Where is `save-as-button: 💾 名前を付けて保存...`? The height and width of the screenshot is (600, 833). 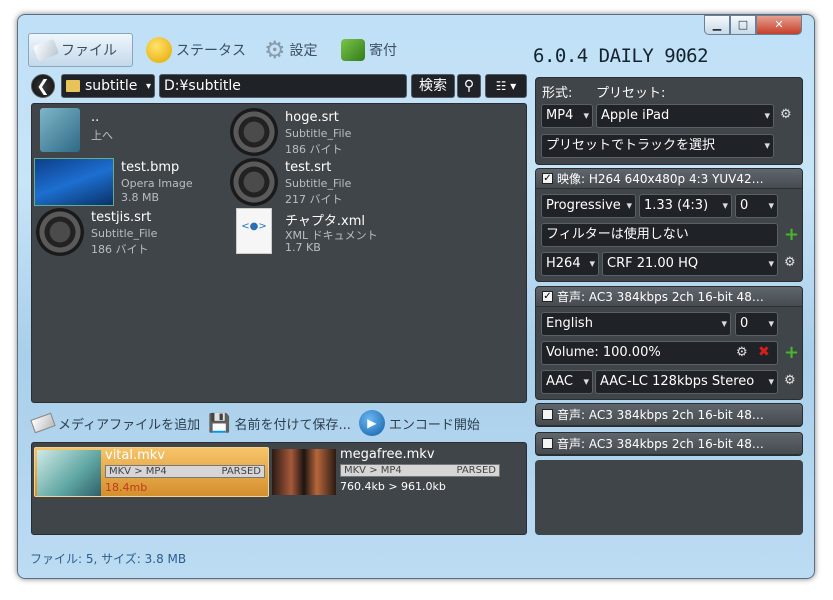 save-as-button: 💾 名前を付けて保存... is located at coordinates (279, 423).